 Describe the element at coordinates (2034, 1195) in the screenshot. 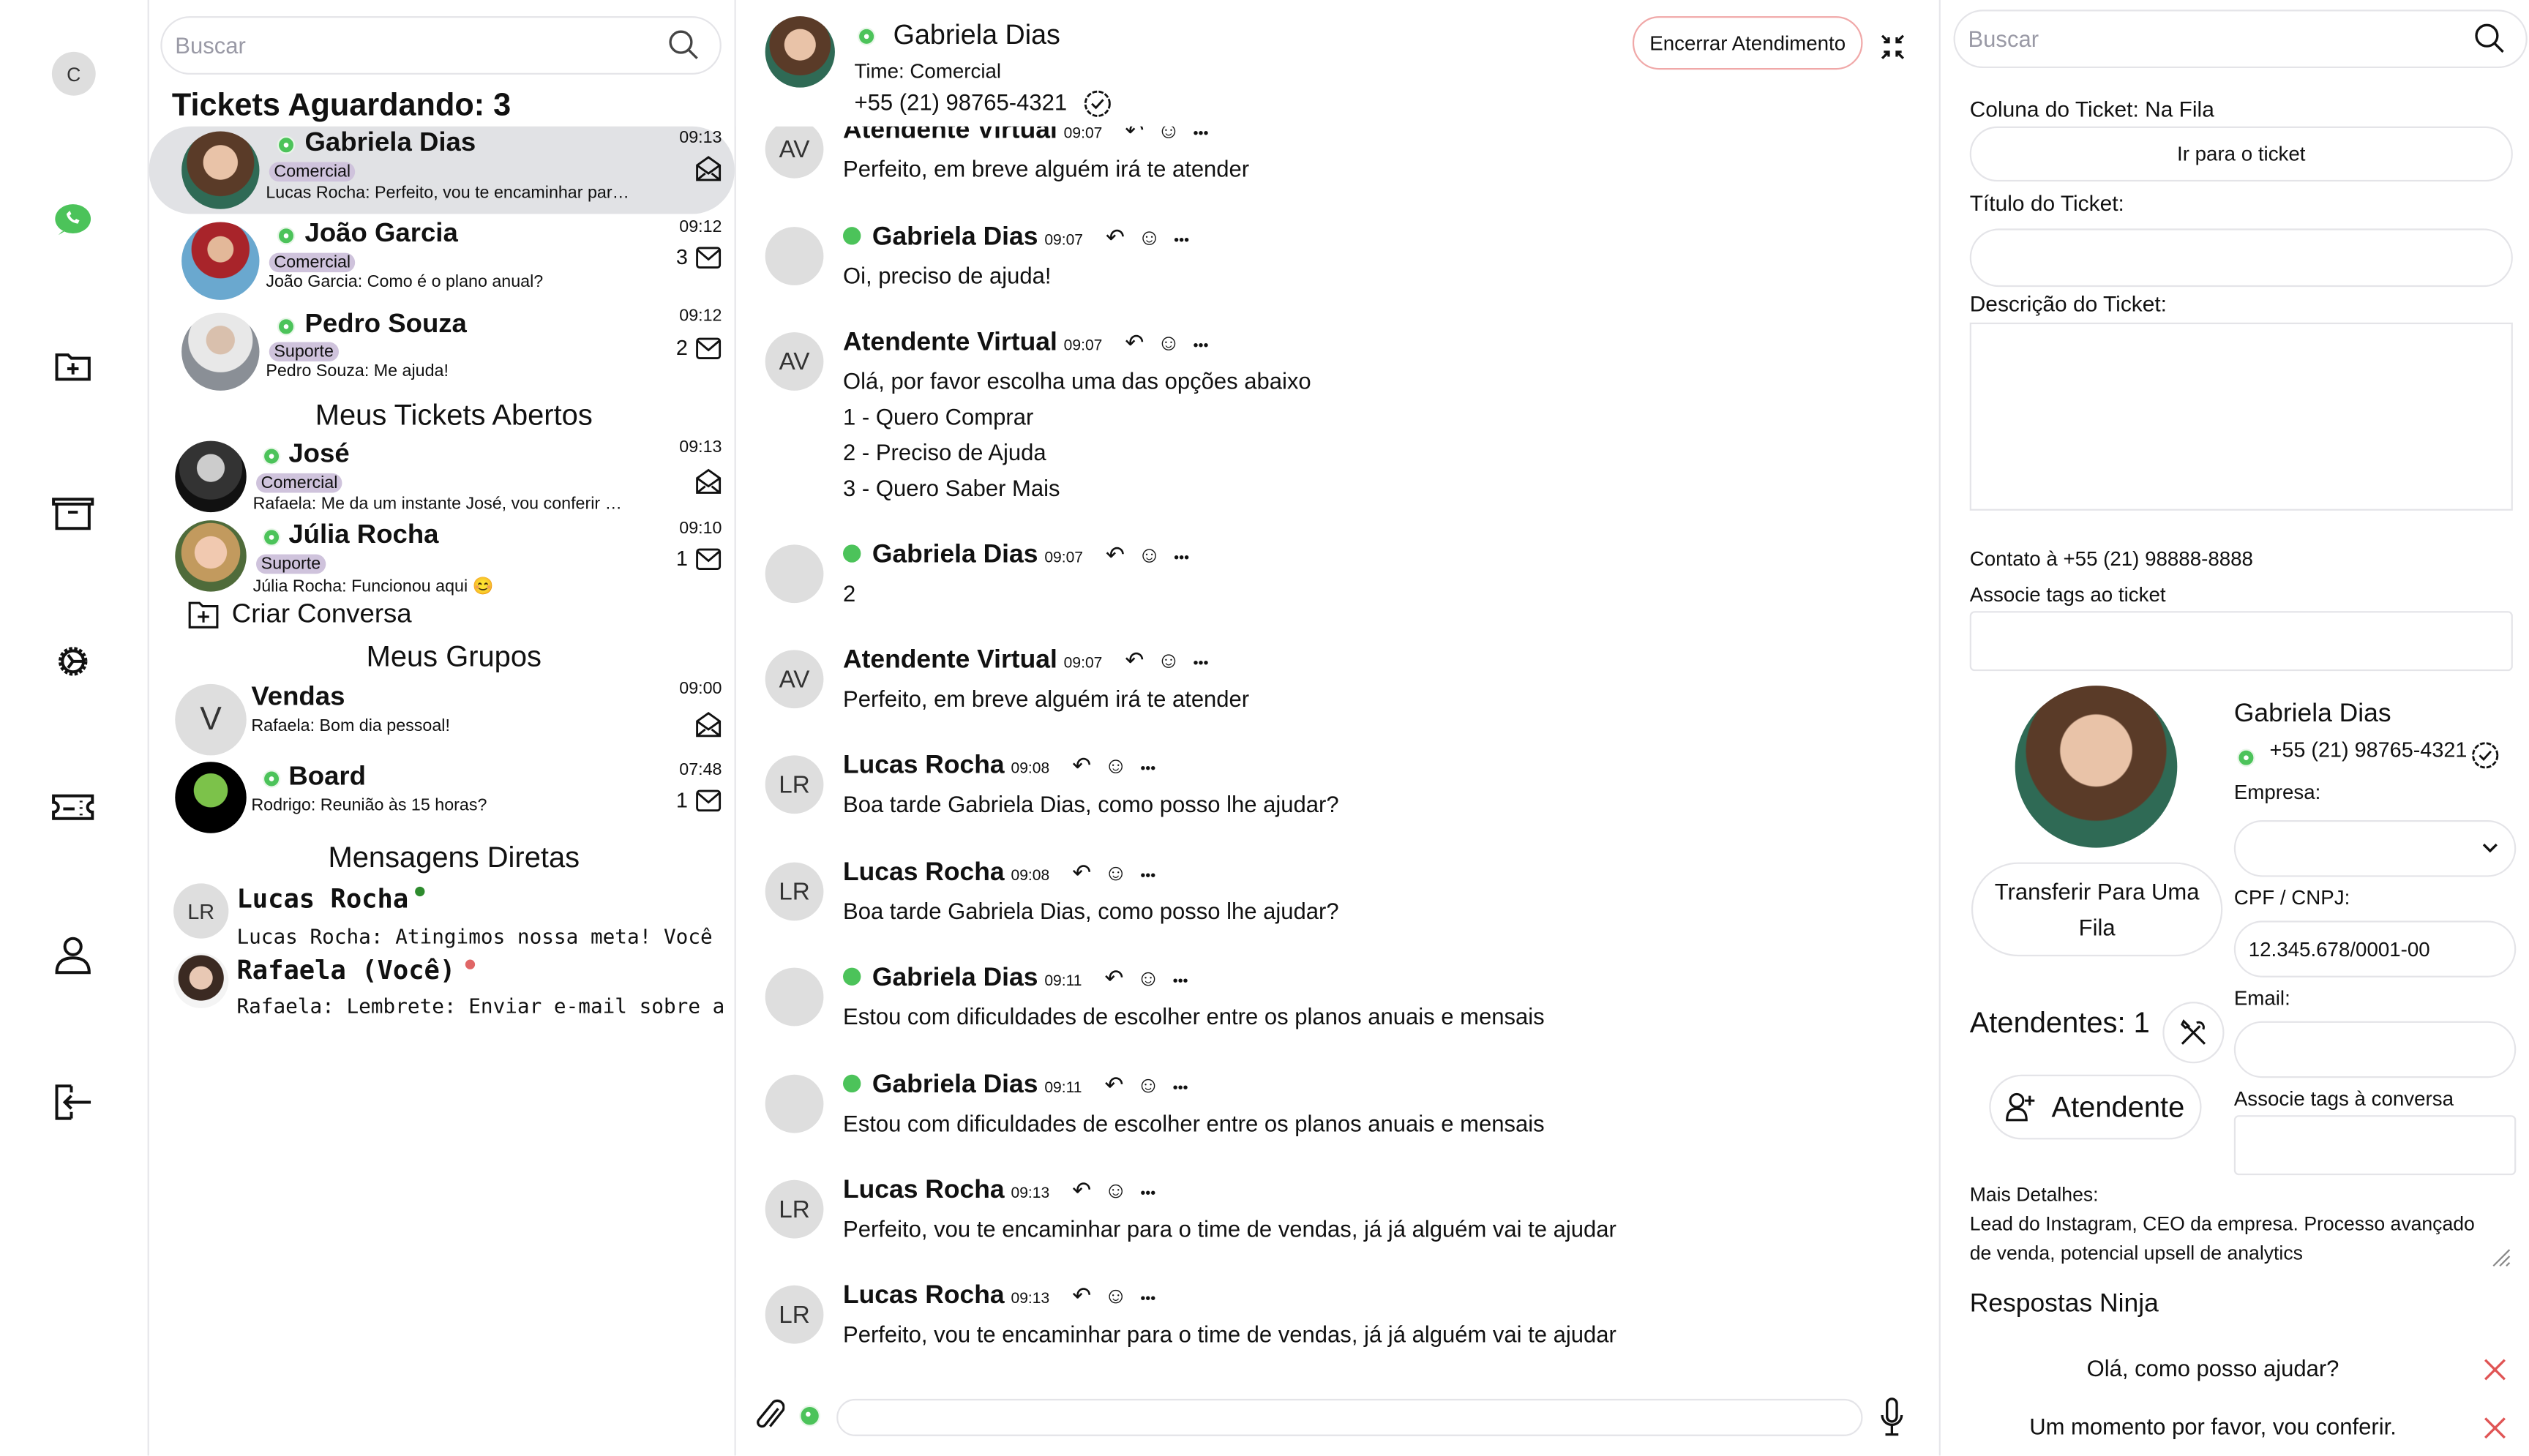

I see `details-label: Mais Detalhes:` at that location.